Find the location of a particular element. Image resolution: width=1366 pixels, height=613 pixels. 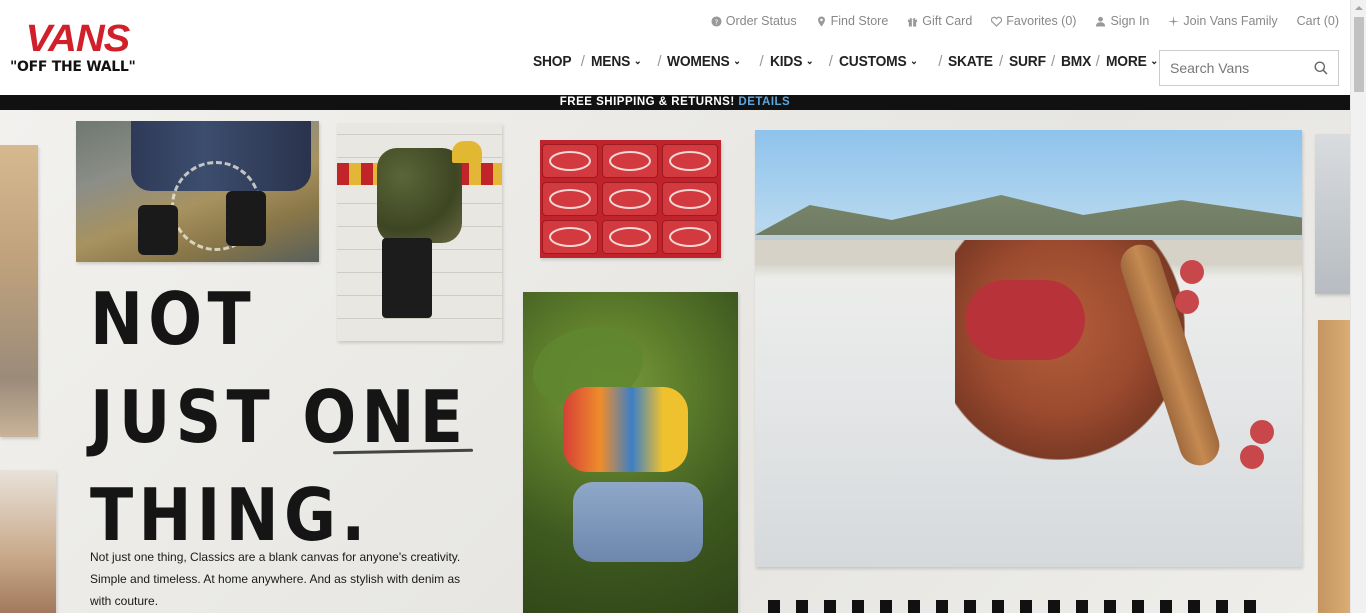

sign-in-label: Sign In is located at coordinates (1130, 21).